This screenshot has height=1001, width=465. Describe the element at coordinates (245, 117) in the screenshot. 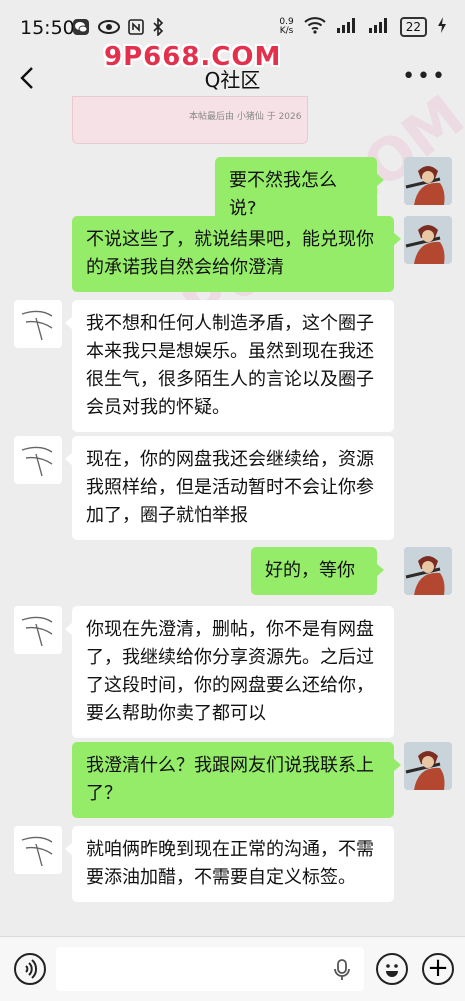

I see `pinned-post-text: 本帖最后由 小猪仙 于 2026` at that location.